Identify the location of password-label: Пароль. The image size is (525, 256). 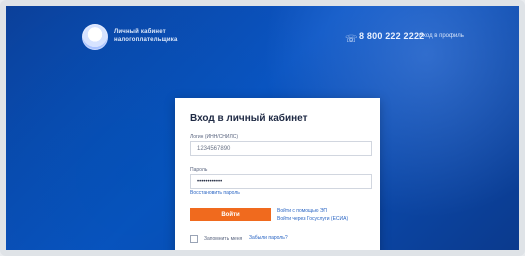
(199, 170).